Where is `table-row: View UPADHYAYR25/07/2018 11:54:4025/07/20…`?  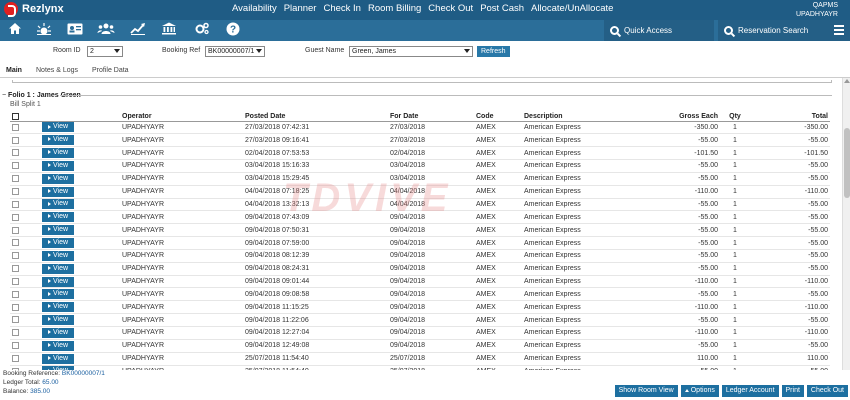 table-row: View UPADHYAYR25/07/2018 11:54:4025/07/20… is located at coordinates (420, 359).